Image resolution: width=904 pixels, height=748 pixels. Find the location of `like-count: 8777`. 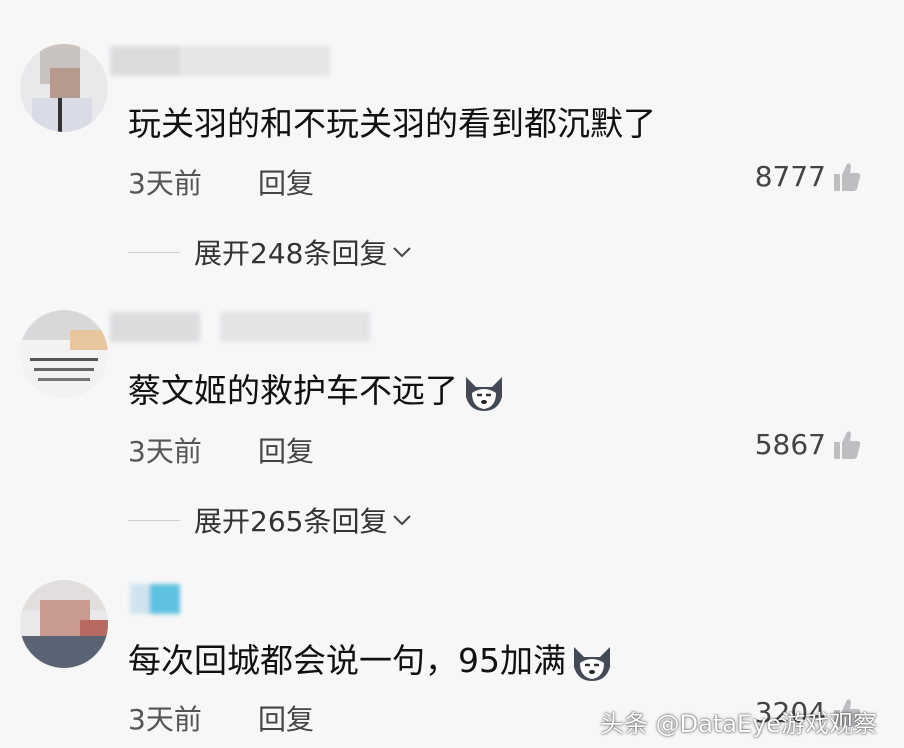

like-count: 8777 is located at coordinates (790, 176).